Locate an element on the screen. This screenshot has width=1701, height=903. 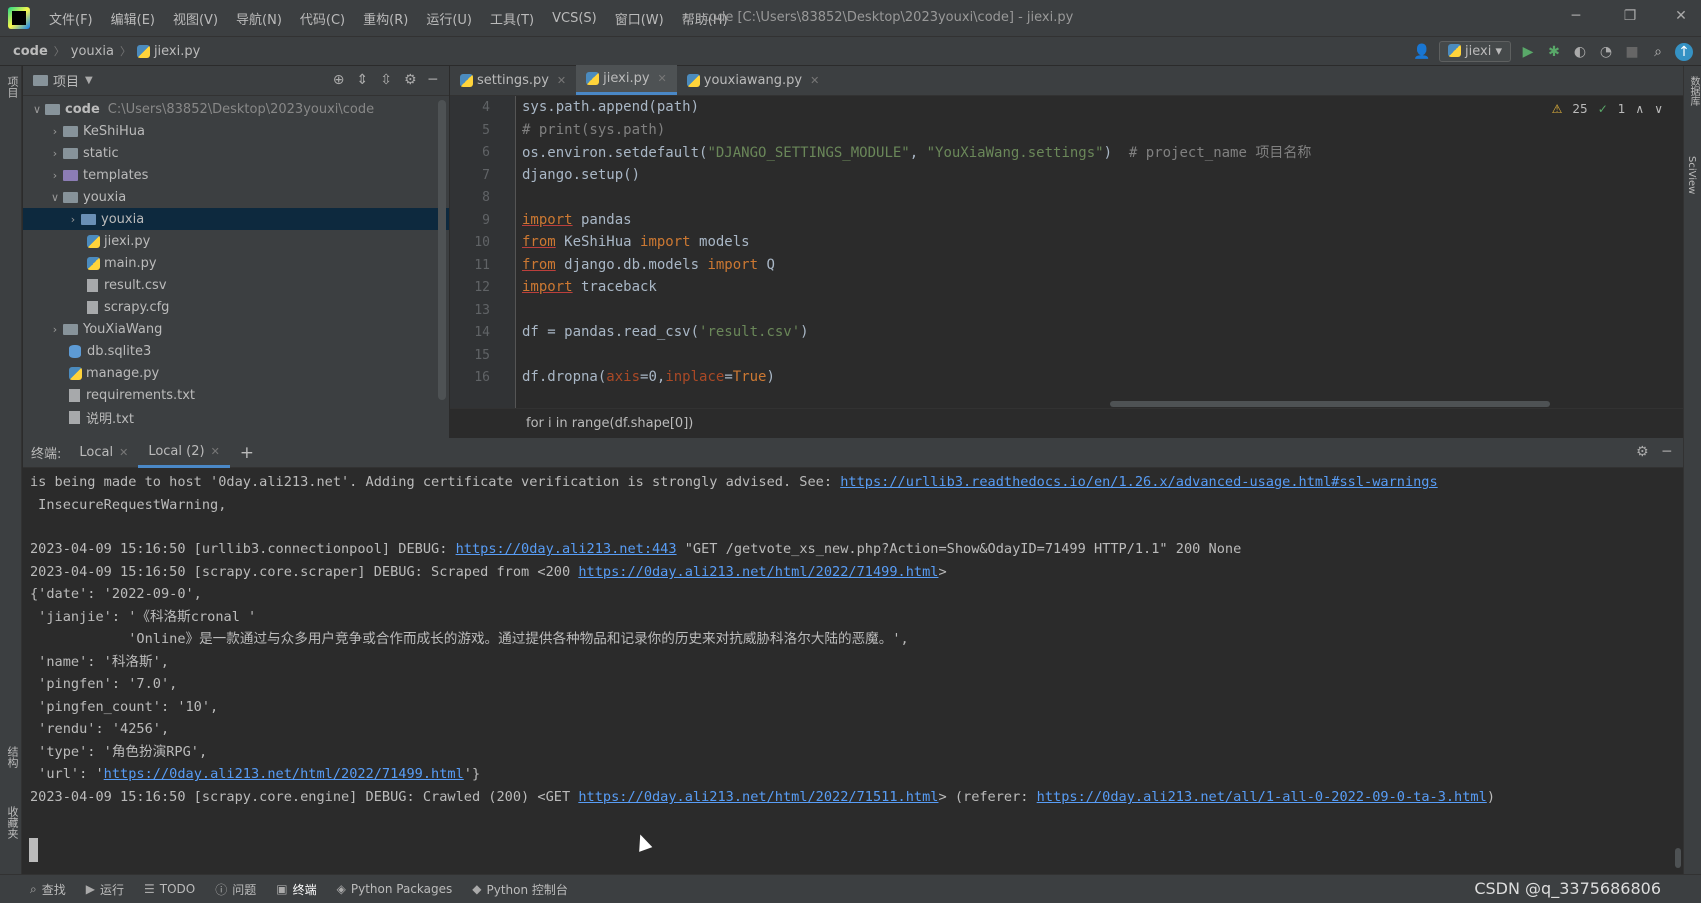
menu-window: 窗口(W) is located at coordinates (639, 18).